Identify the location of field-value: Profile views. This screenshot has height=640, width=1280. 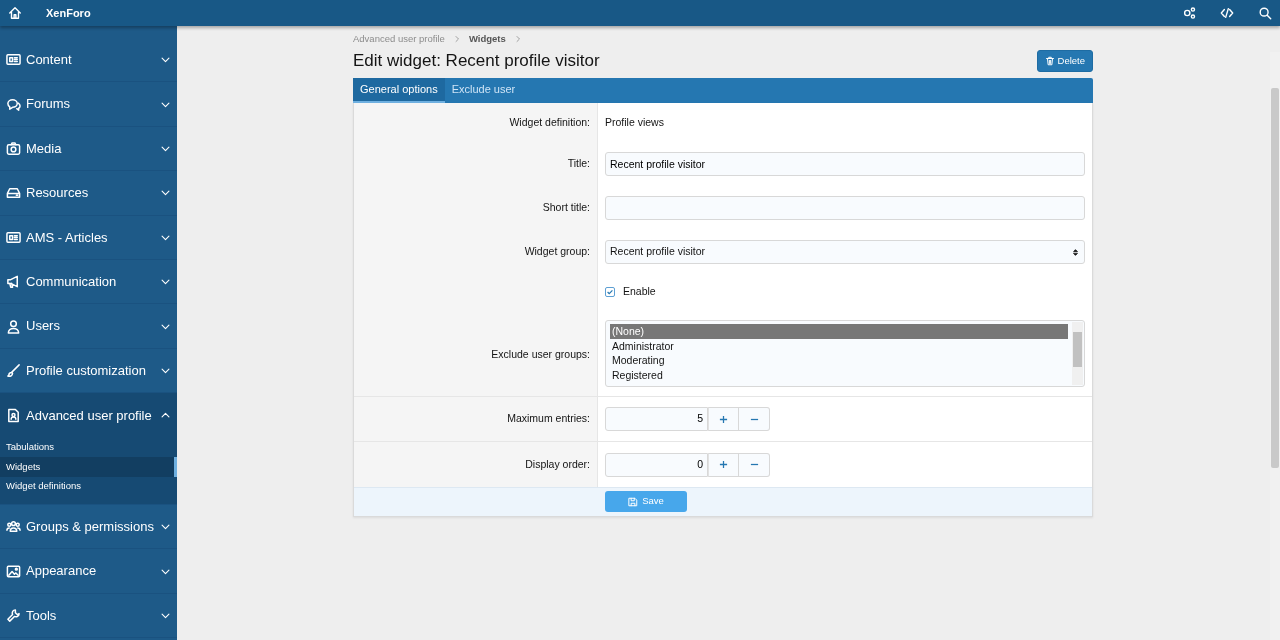
(634, 122).